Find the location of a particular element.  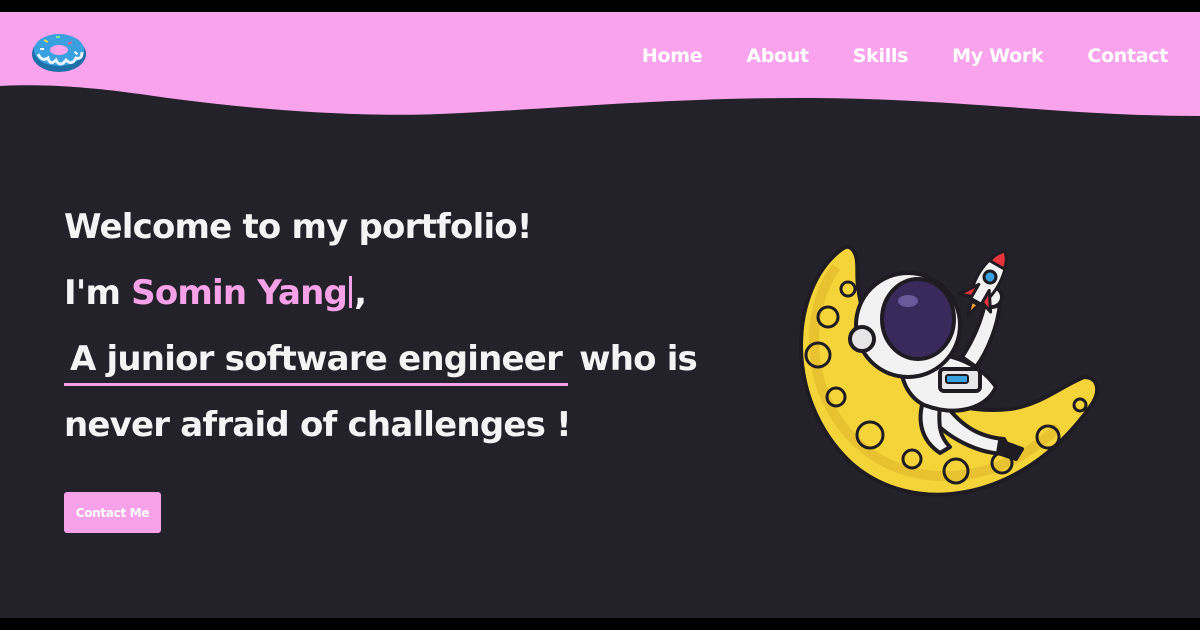

nav-skills: Skills is located at coordinates (881, 56).